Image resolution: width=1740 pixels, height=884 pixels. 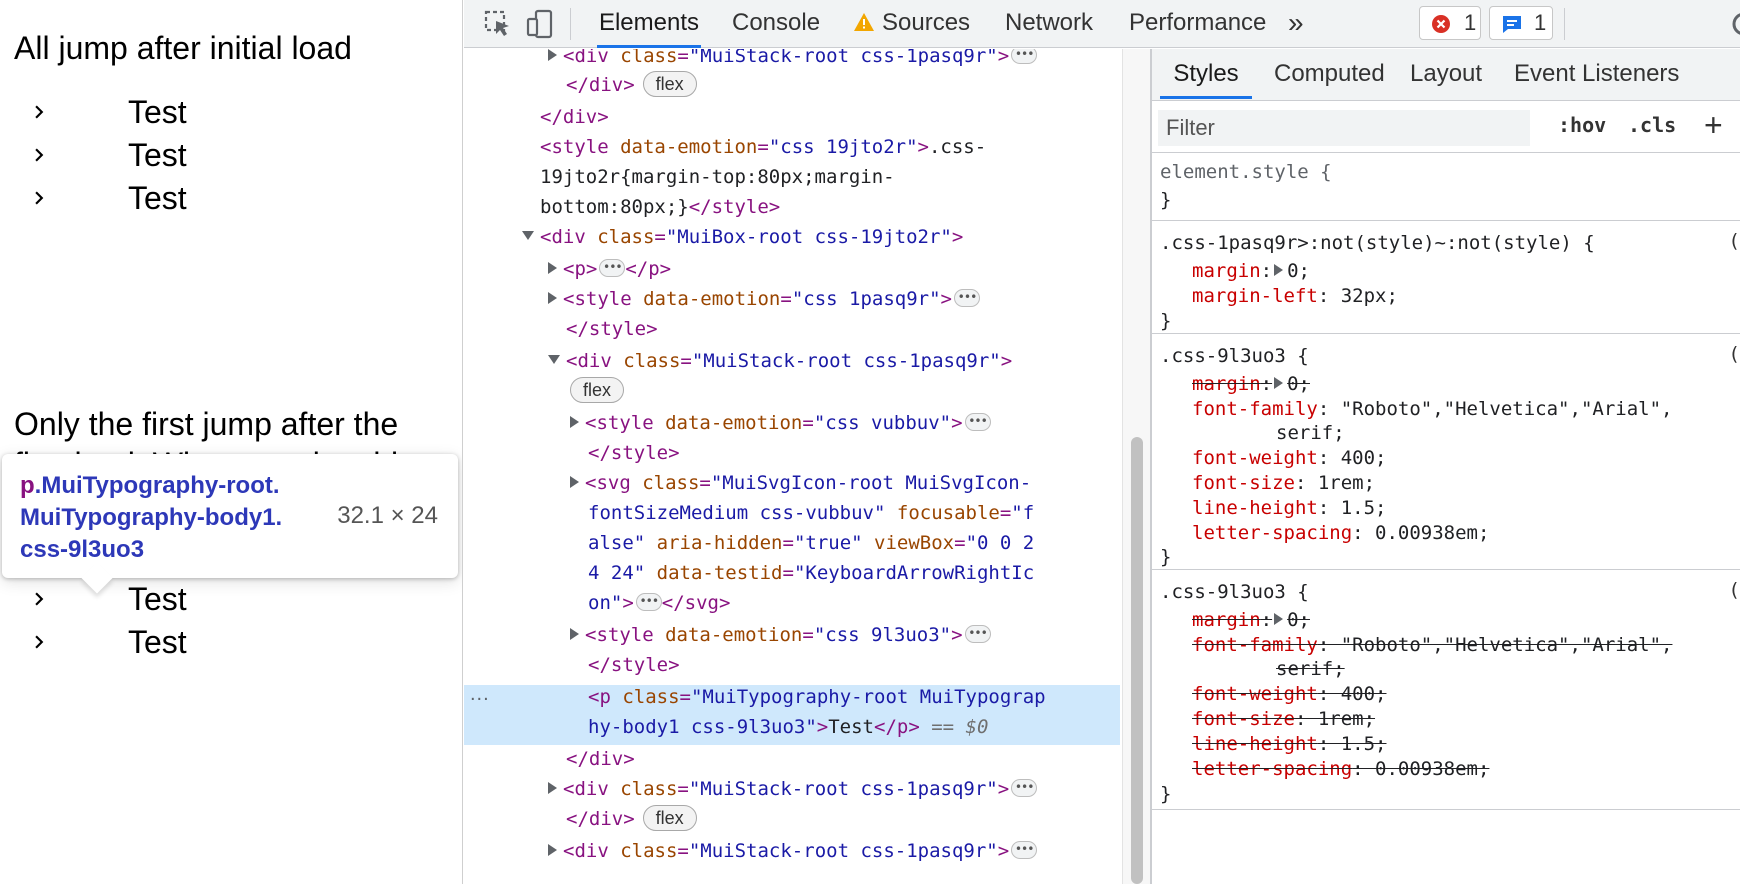 I want to click on error-count: 1, so click(x=1470, y=22).